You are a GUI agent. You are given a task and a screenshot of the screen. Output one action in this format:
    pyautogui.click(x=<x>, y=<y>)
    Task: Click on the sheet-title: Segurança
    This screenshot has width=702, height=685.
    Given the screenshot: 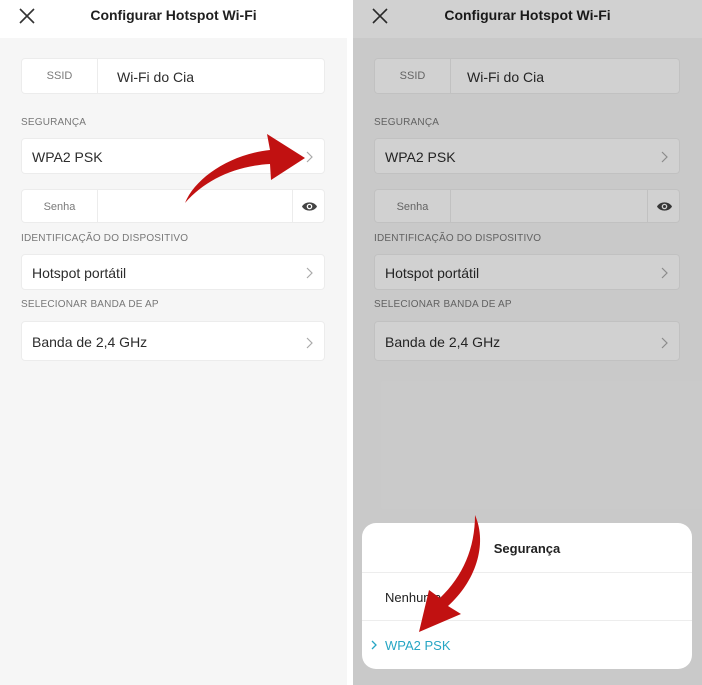 What is the action you would take?
    pyautogui.click(x=527, y=548)
    